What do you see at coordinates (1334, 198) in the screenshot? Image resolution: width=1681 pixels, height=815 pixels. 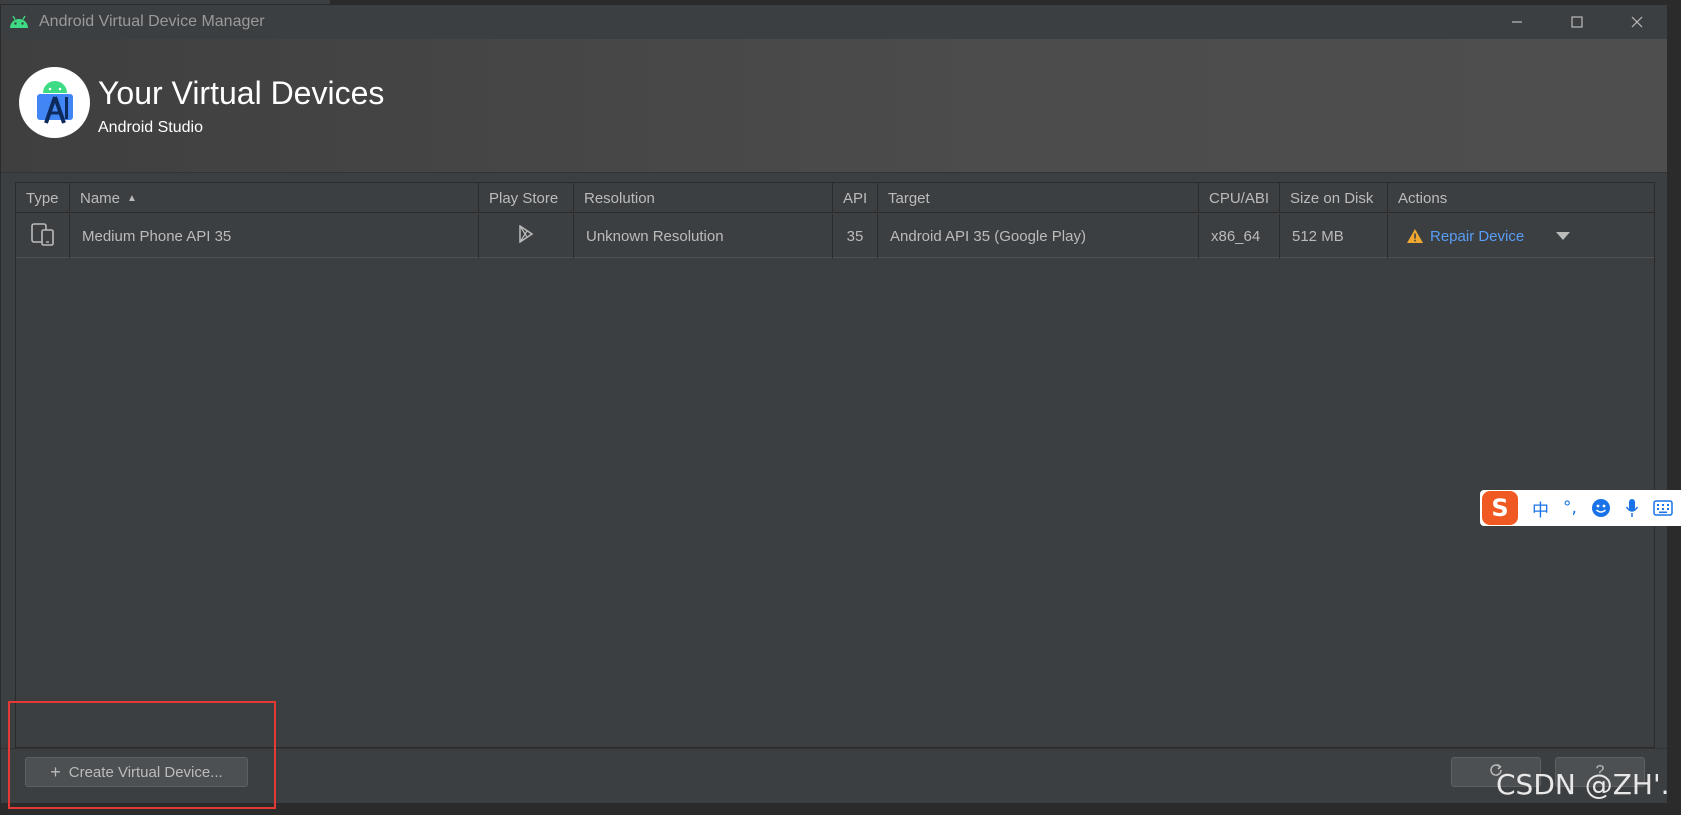 I see `column-header-size-on-disk: Size on Disk` at bounding box center [1334, 198].